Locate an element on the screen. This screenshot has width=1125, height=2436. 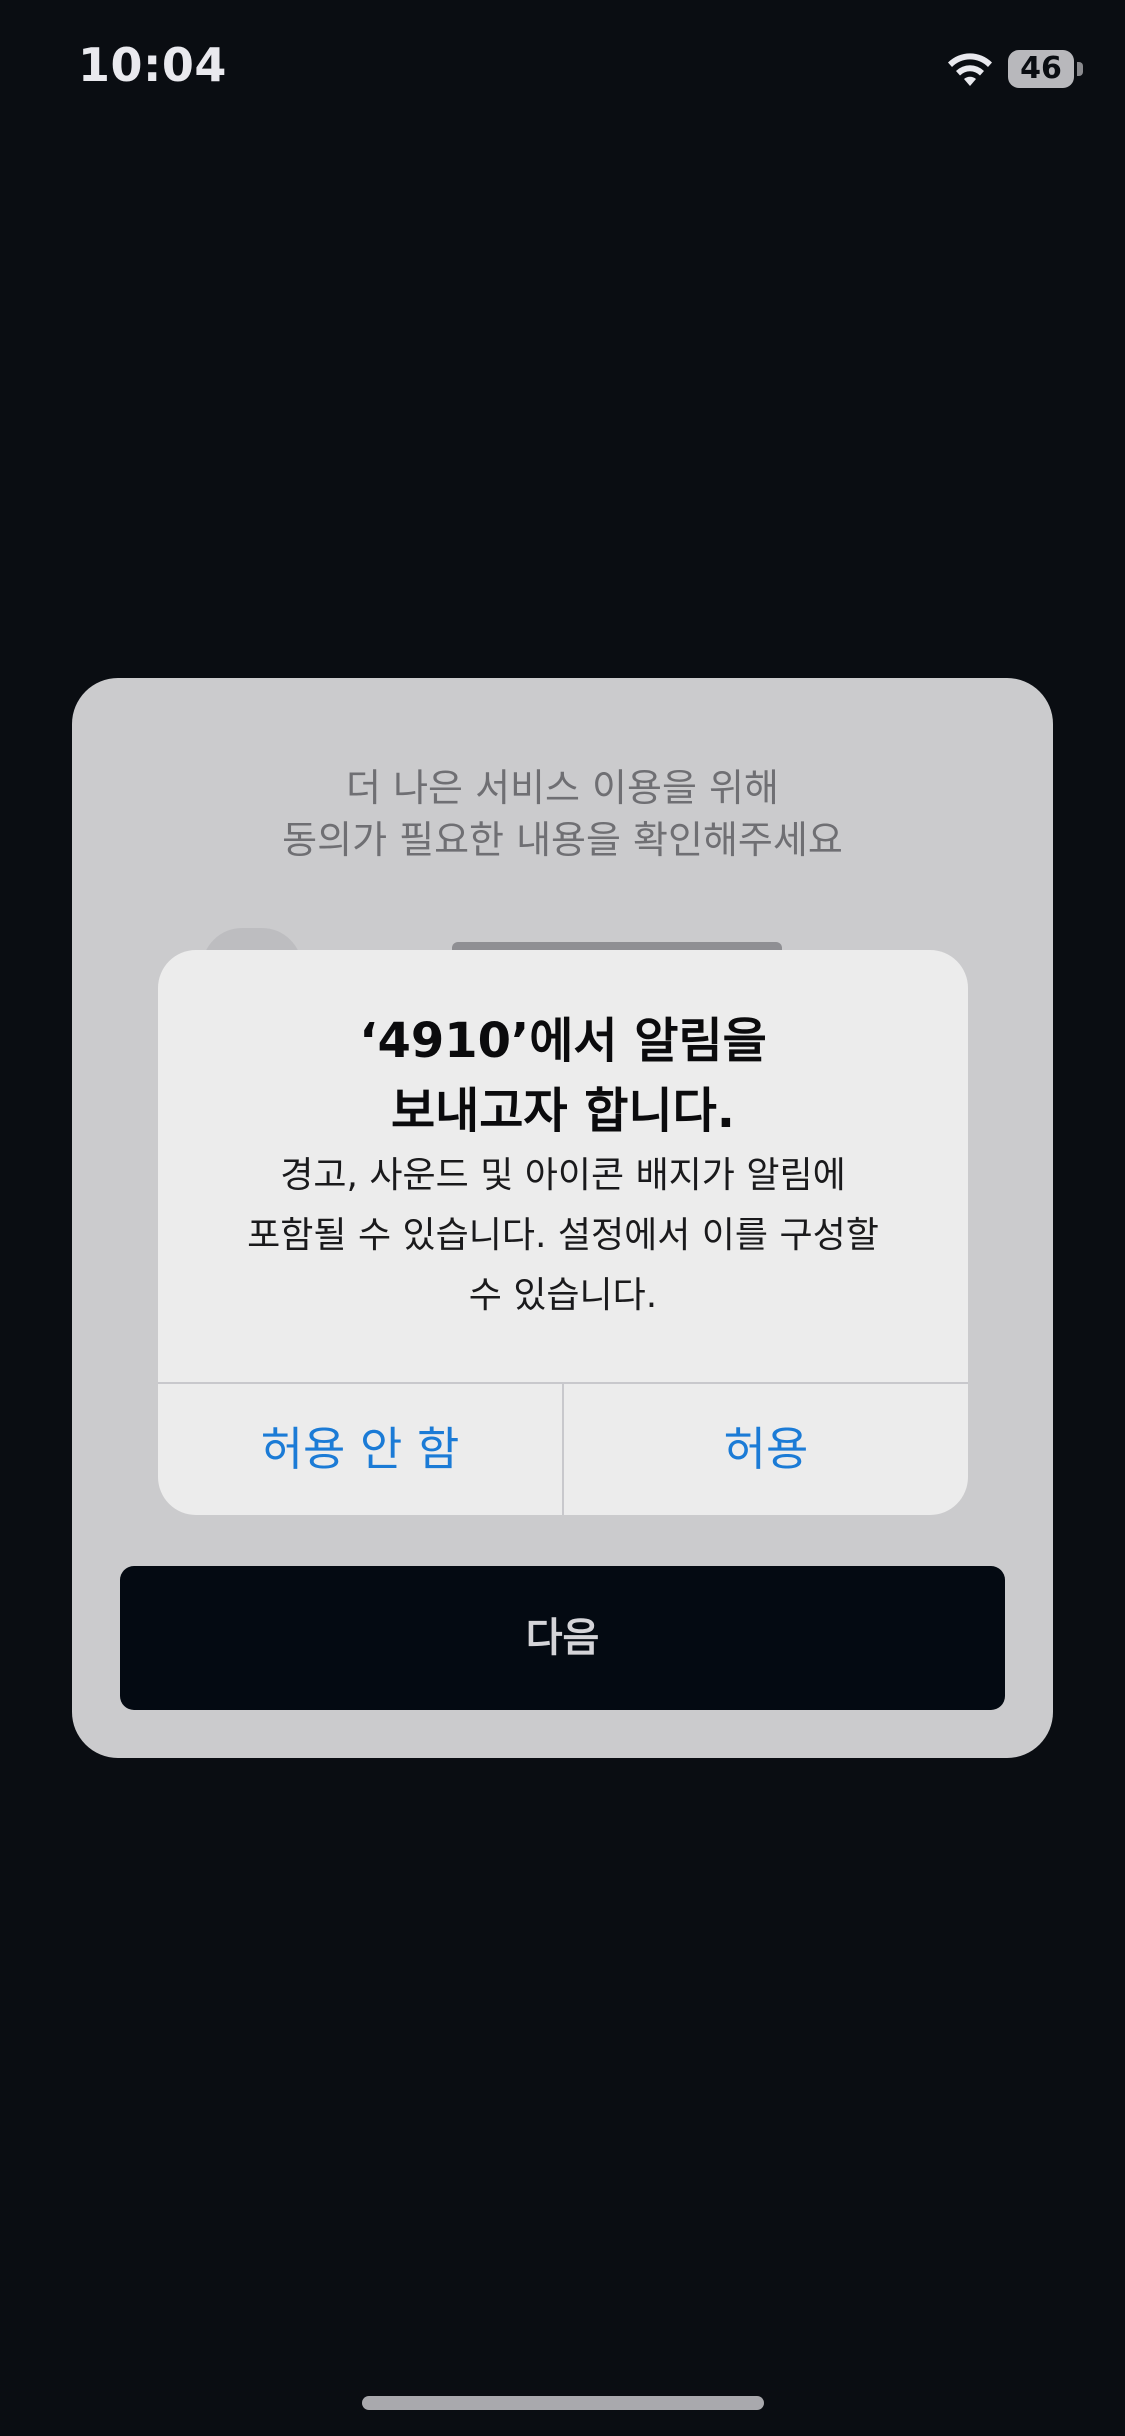
status-time: 10:04 is located at coordinates (152, 65).